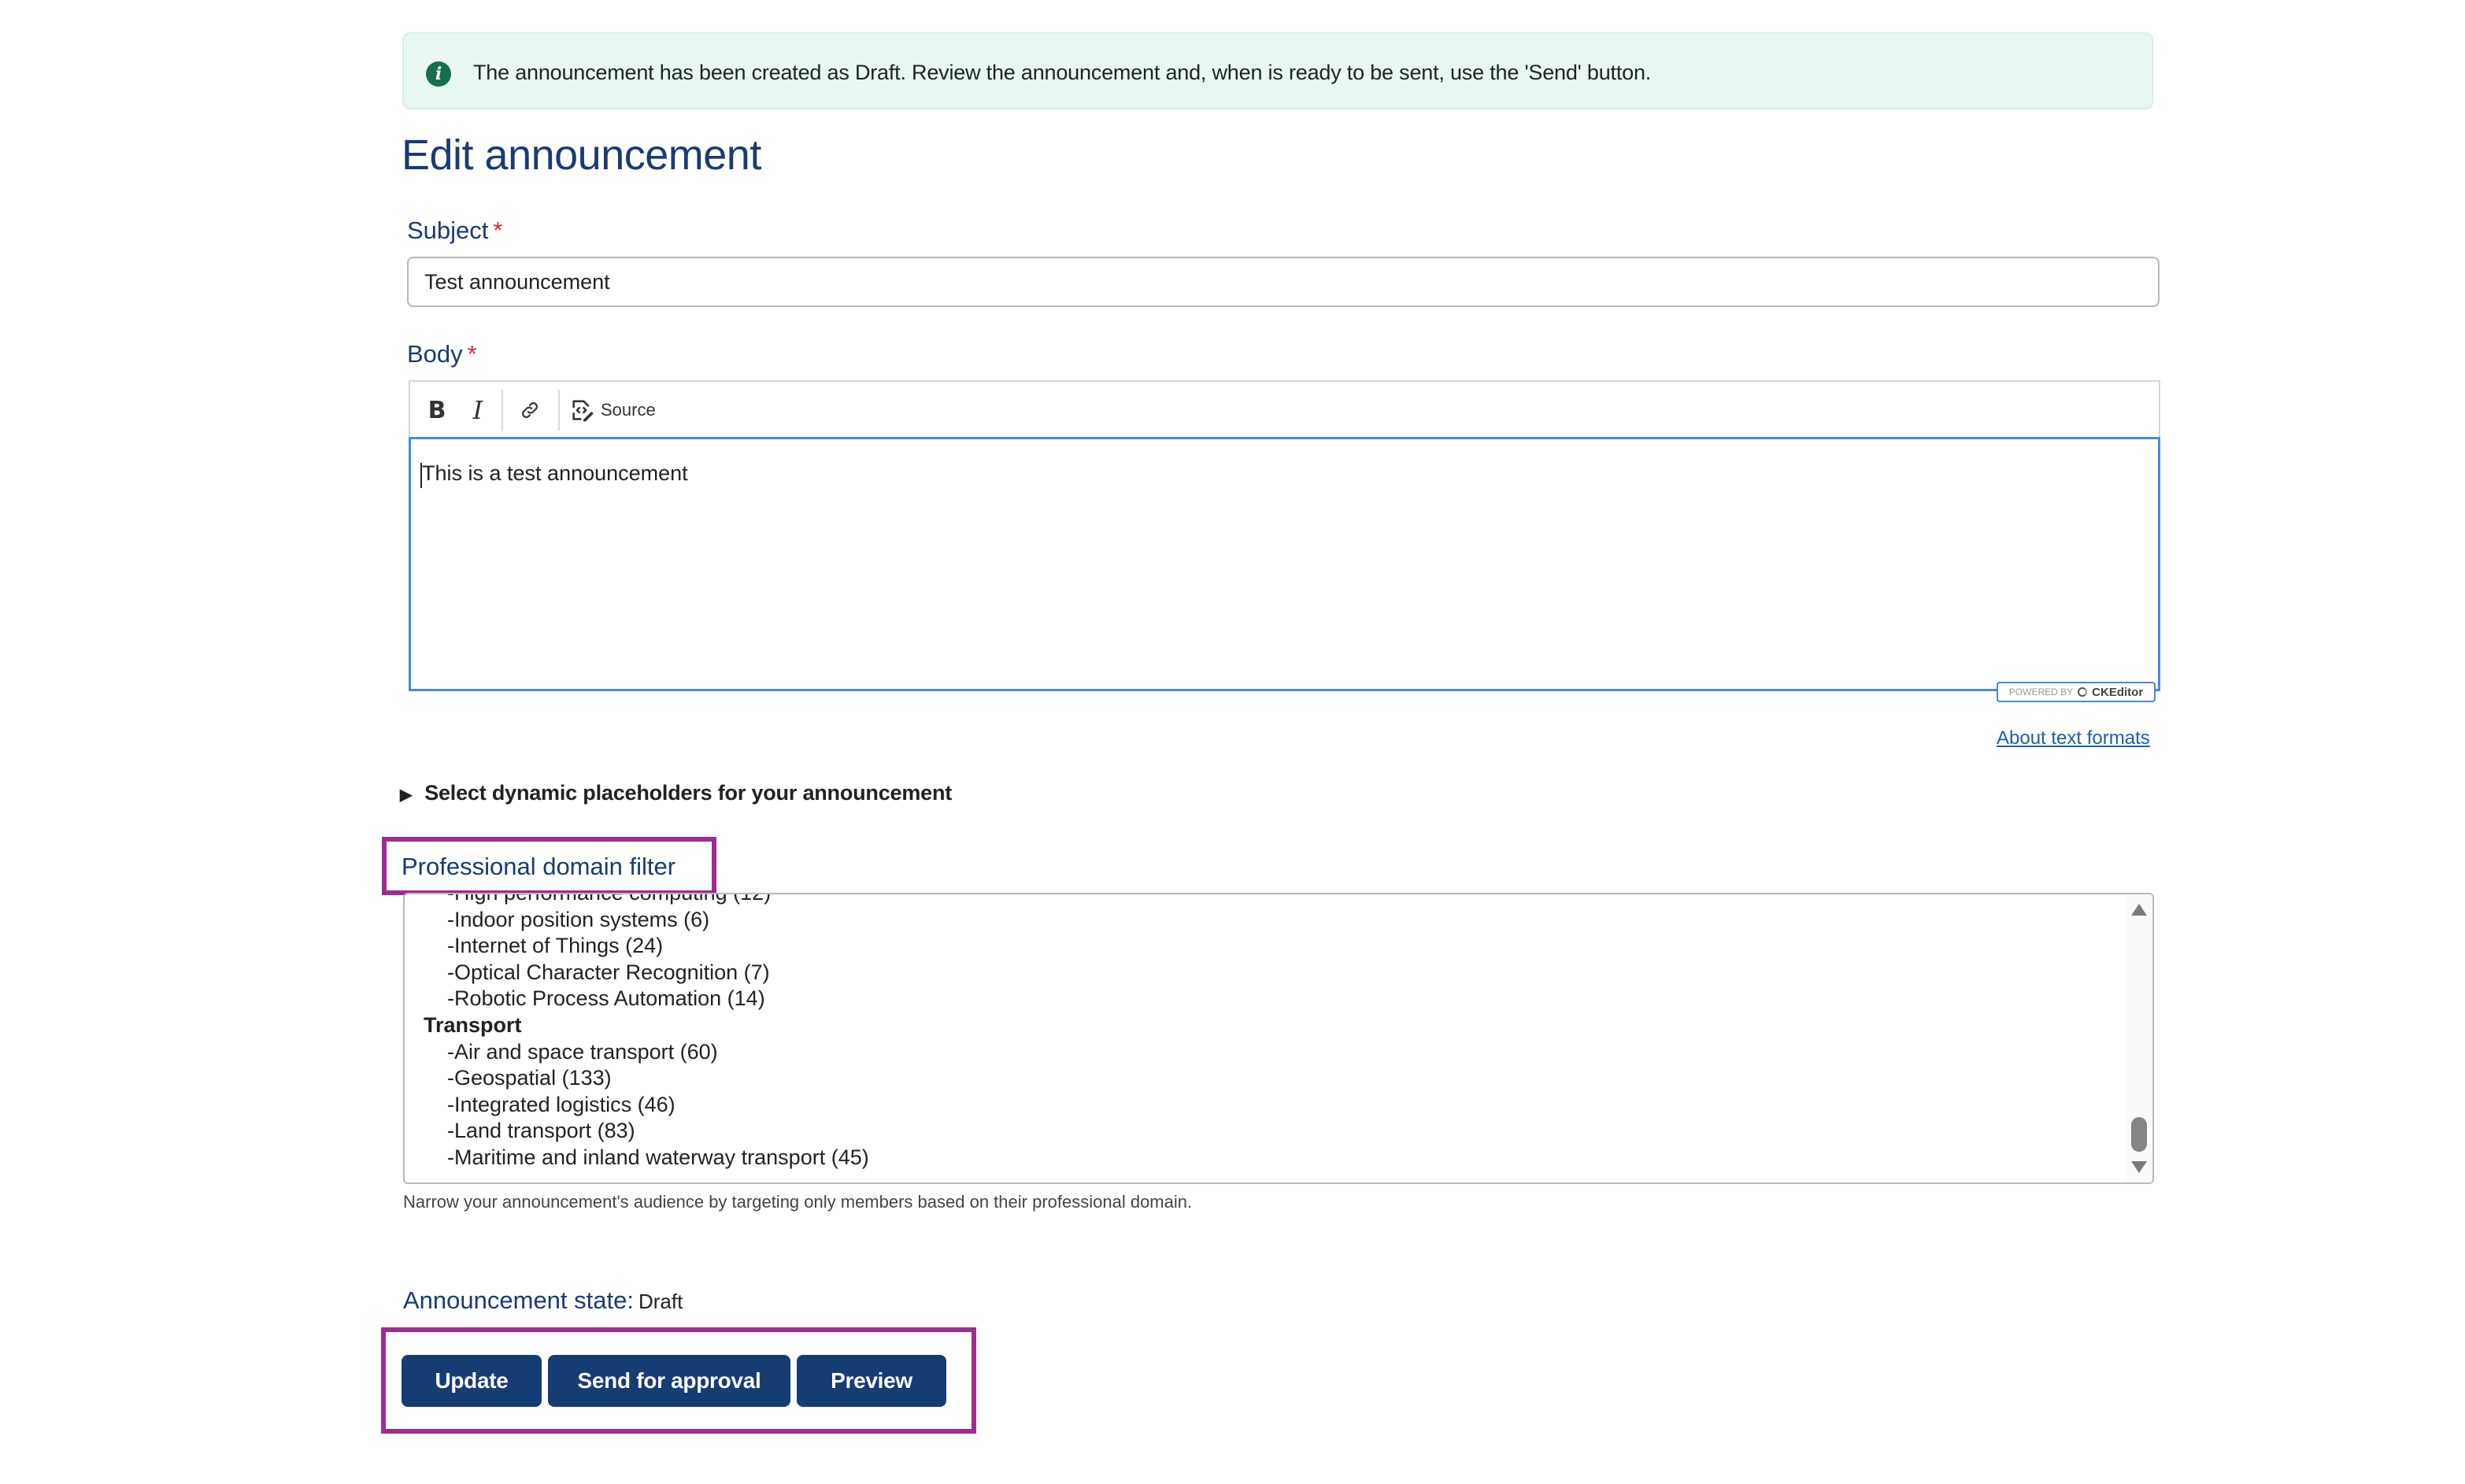  Describe the element at coordinates (871, 1381) in the screenshot. I see `preview-button: Preview` at that location.